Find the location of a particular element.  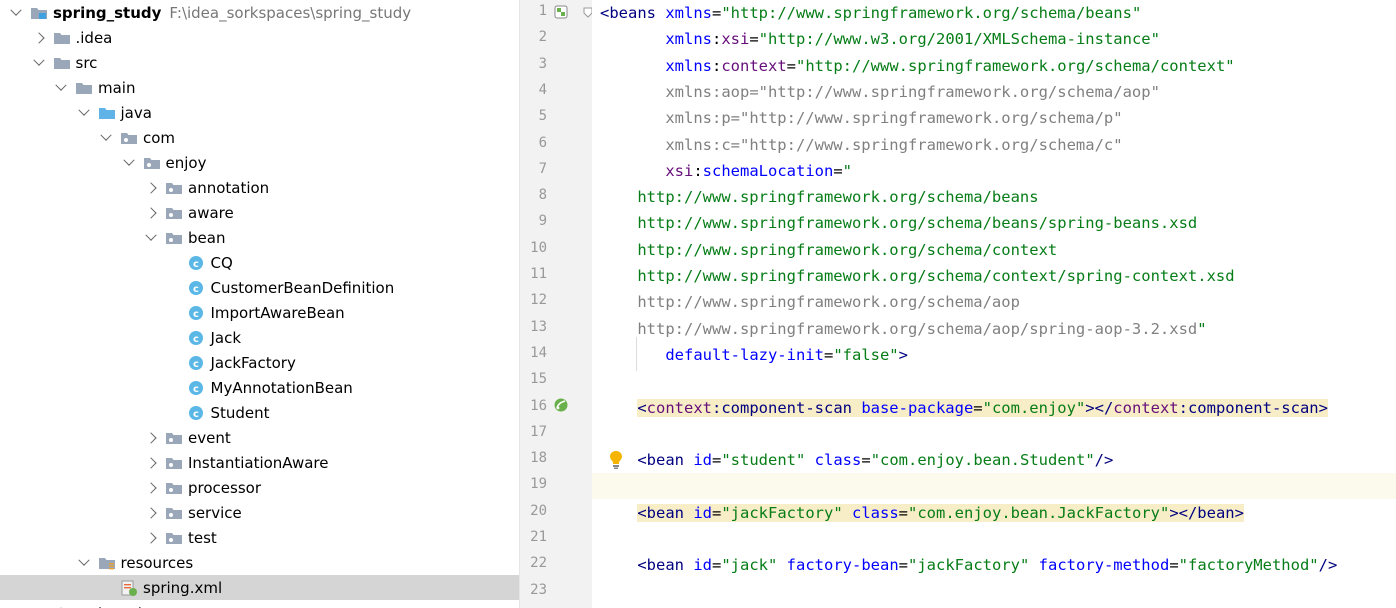

project-path: F:\idea_sorkspaces\spring_study is located at coordinates (290, 12).